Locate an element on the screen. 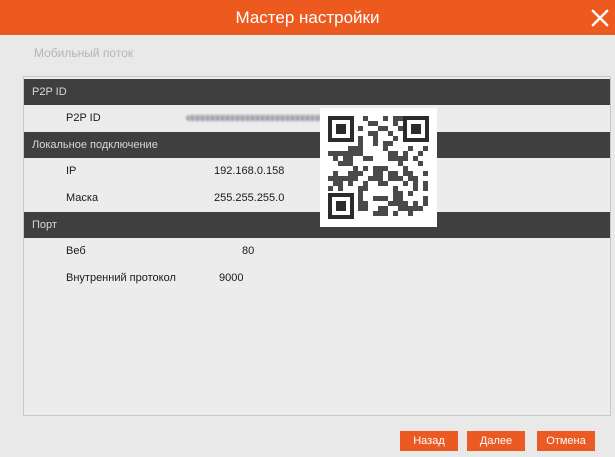 The height and width of the screenshot is (457, 615). row-web: Веб 80 is located at coordinates (317, 251).